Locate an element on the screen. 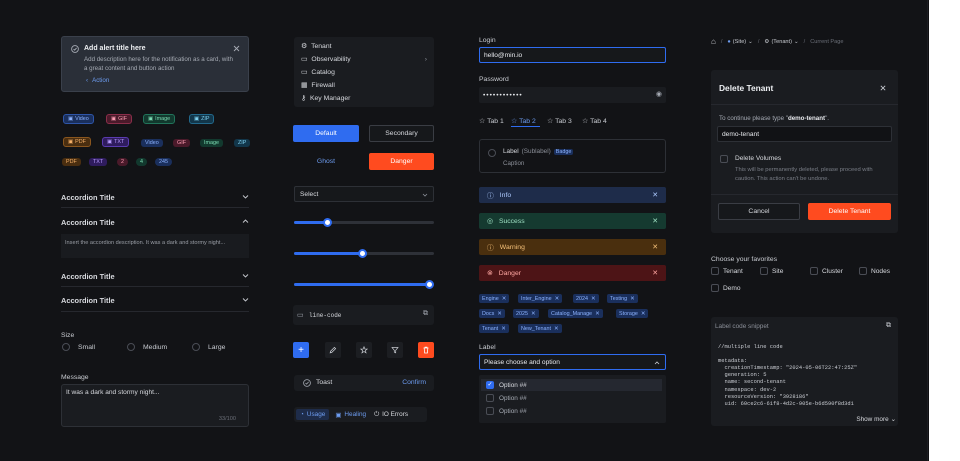 The width and height of the screenshot is (960, 461). accordion-item-expanded: Accordion Title is located at coordinates (155, 222).